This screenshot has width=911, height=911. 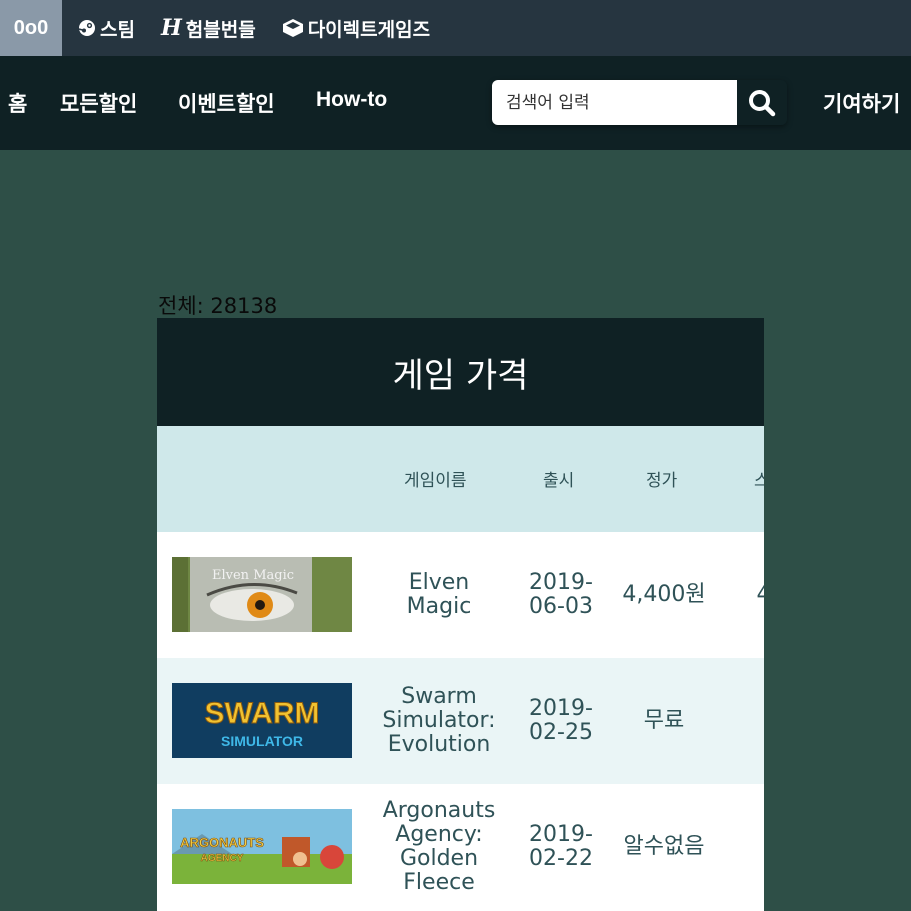 What do you see at coordinates (760, 594) in the screenshot?
I see `sale-price: 4,4` at bounding box center [760, 594].